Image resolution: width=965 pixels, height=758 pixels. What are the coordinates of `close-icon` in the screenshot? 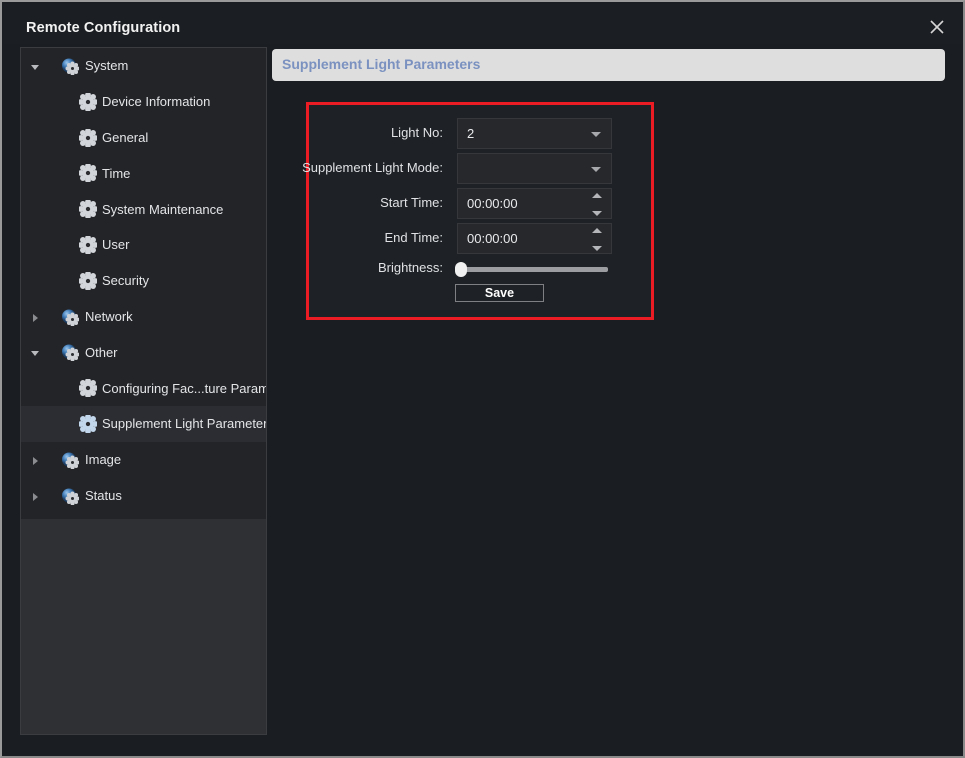 It's located at (937, 27).